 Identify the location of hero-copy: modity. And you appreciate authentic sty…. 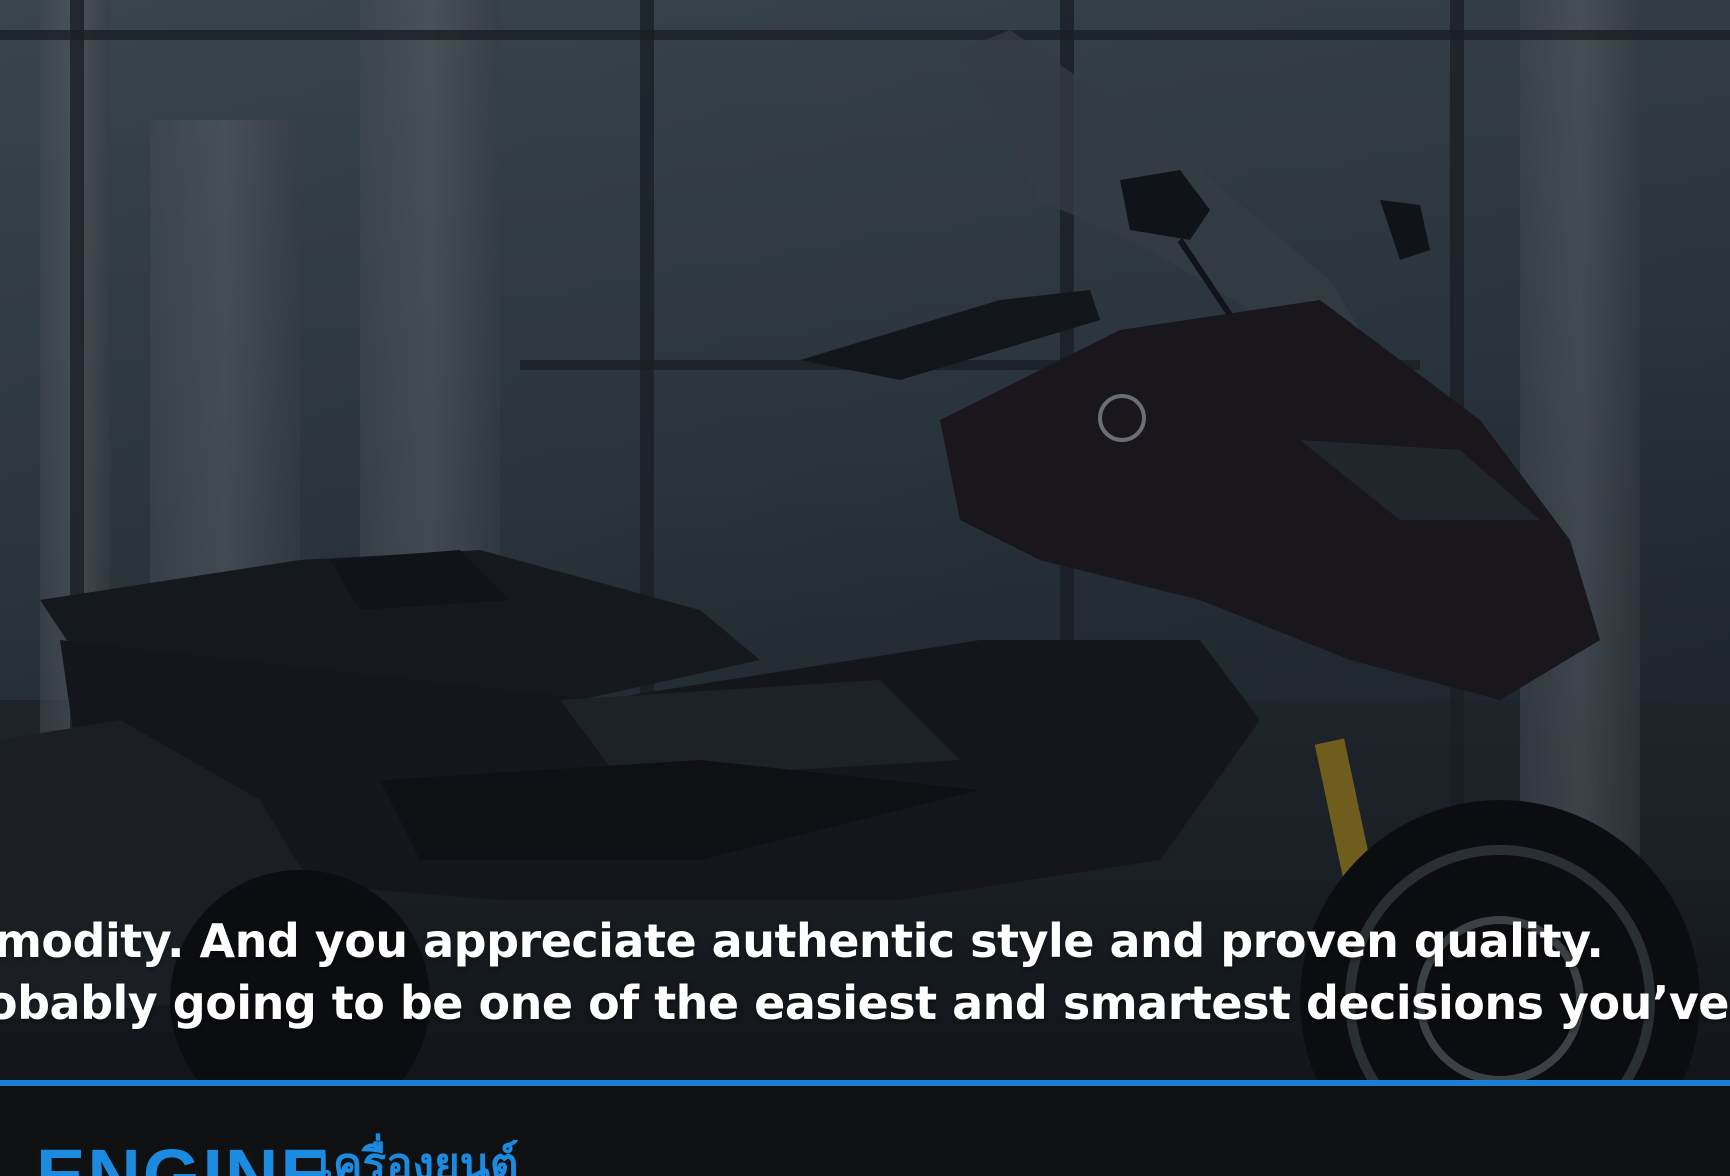
(865, 972).